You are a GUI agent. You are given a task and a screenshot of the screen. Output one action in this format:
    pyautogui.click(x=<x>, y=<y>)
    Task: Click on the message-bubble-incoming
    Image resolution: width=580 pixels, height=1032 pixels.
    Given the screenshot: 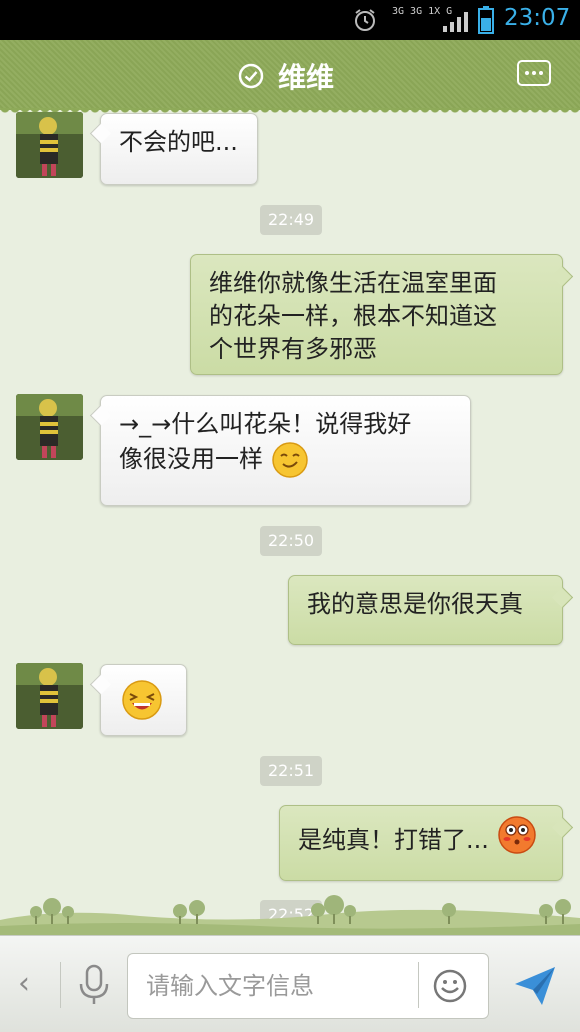 What is the action you would take?
    pyautogui.click(x=143, y=700)
    